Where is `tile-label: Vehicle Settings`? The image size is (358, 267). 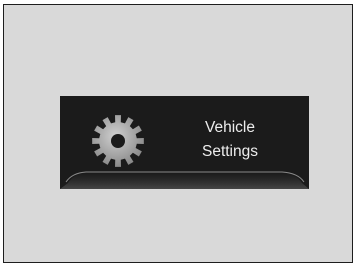
tile-label: Vehicle Settings is located at coordinates (230, 140).